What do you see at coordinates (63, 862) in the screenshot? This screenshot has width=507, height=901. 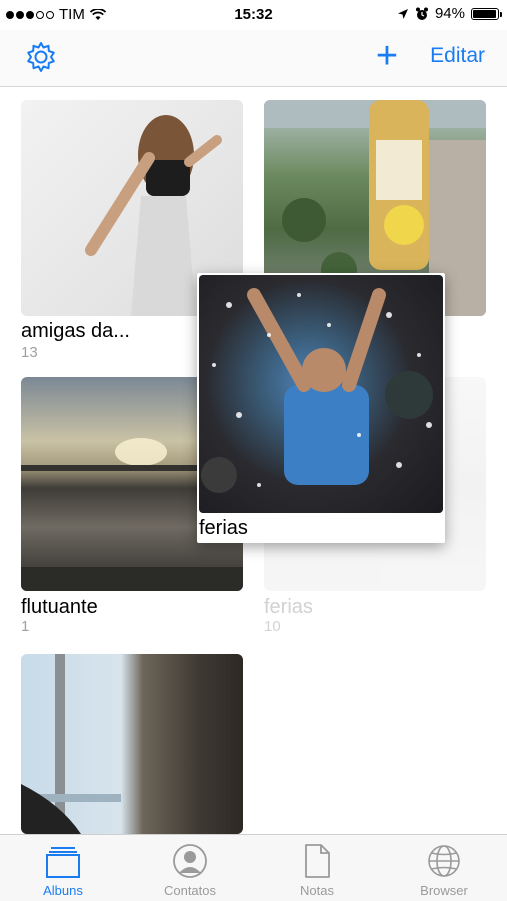 I see `albums-icon` at bounding box center [63, 862].